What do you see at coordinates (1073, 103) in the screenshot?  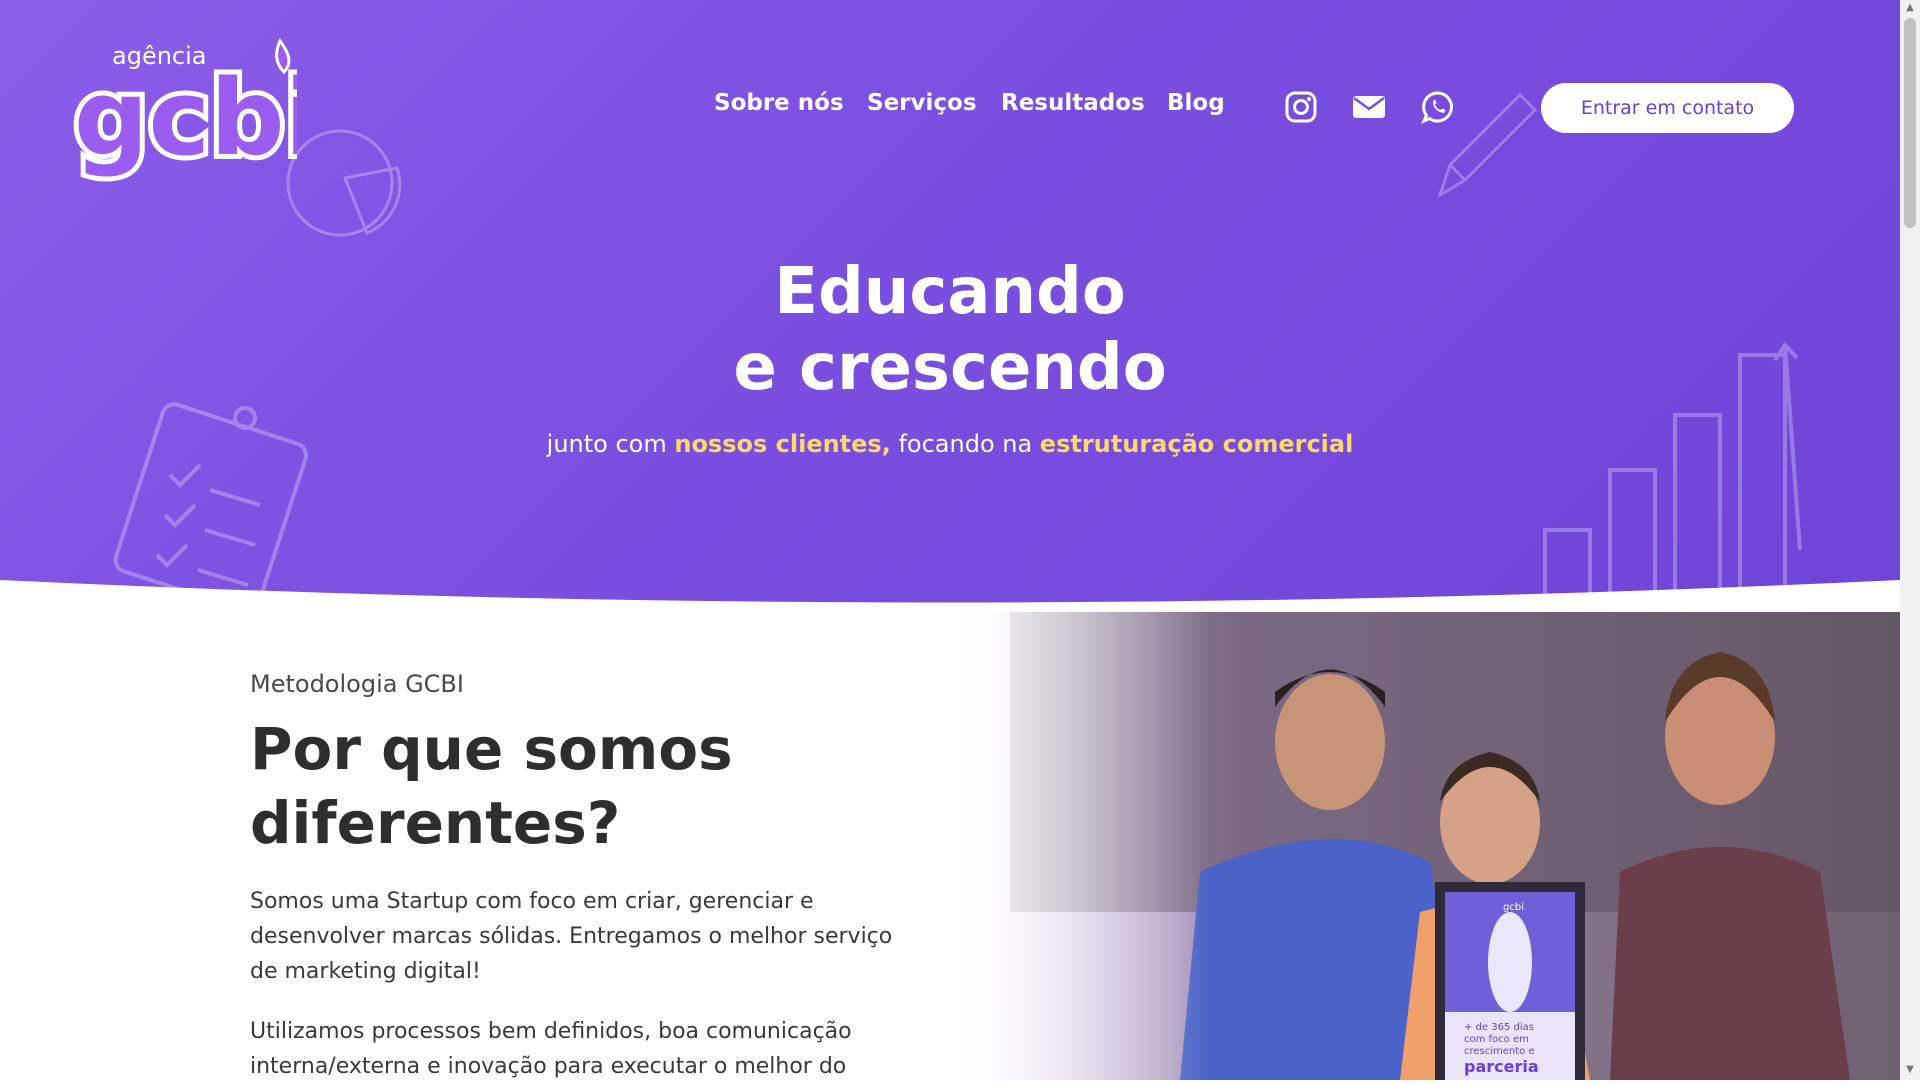 I see `nav-resultados: Resultados` at bounding box center [1073, 103].